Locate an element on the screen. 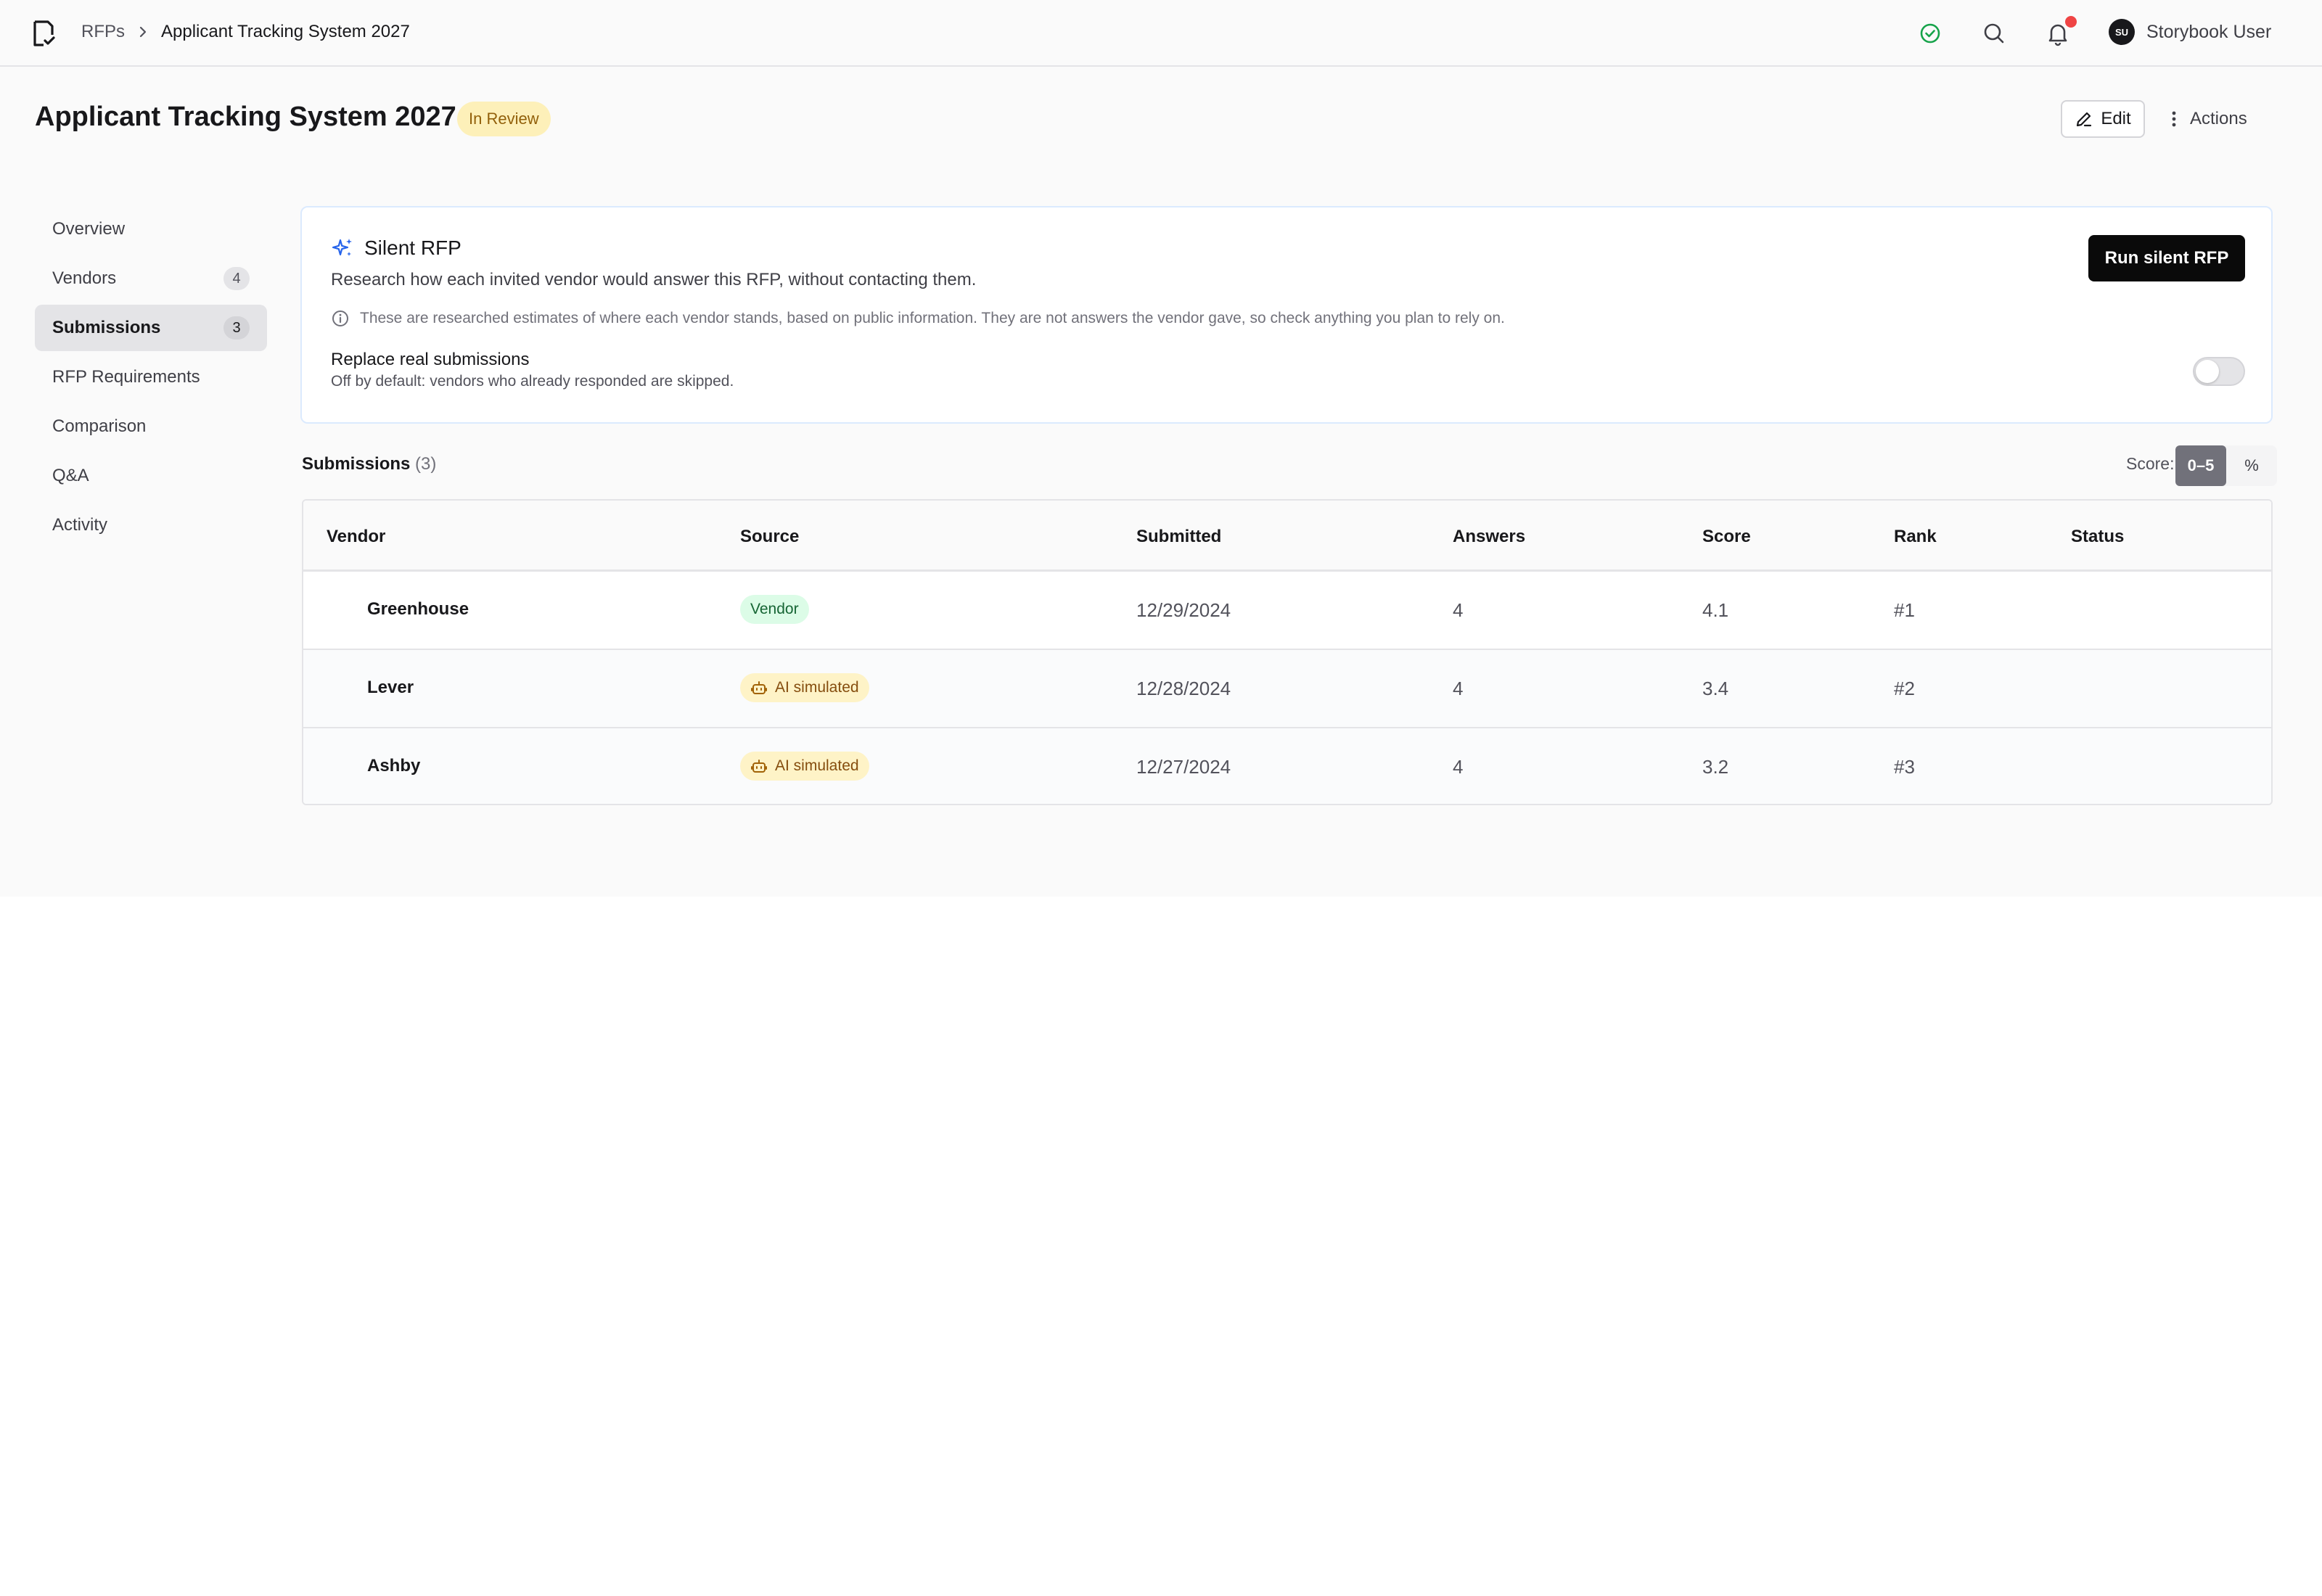 The image size is (2322, 1596). breadcrumb: RFPs Applicant Tracking System 2027 is located at coordinates (245, 32).